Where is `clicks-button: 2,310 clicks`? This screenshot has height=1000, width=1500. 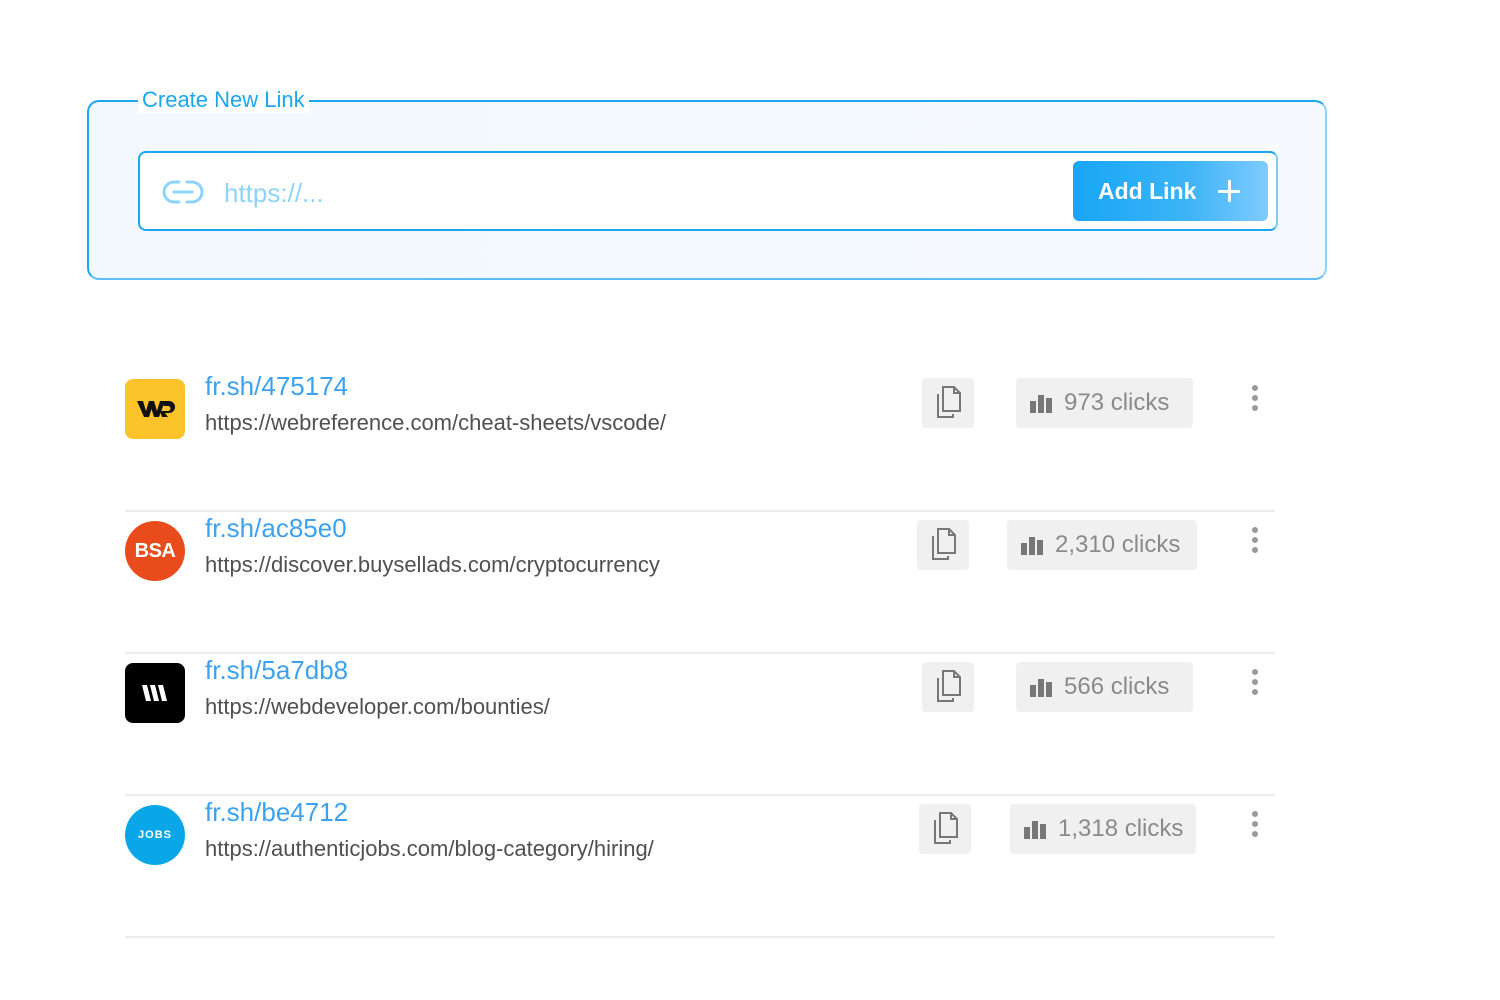
clicks-button: 2,310 clicks is located at coordinates (1102, 545).